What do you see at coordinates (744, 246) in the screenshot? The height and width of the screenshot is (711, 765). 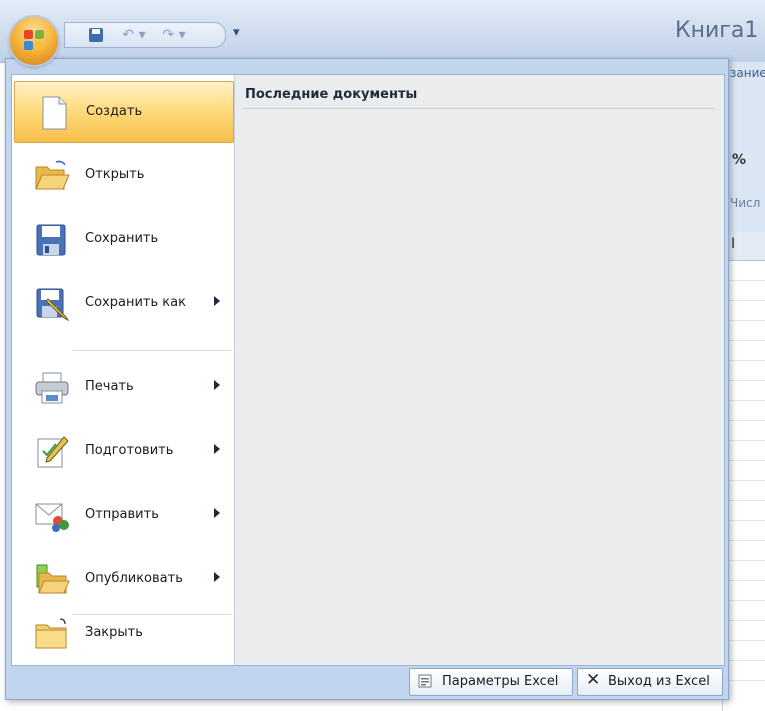 I see `column-header: I` at bounding box center [744, 246].